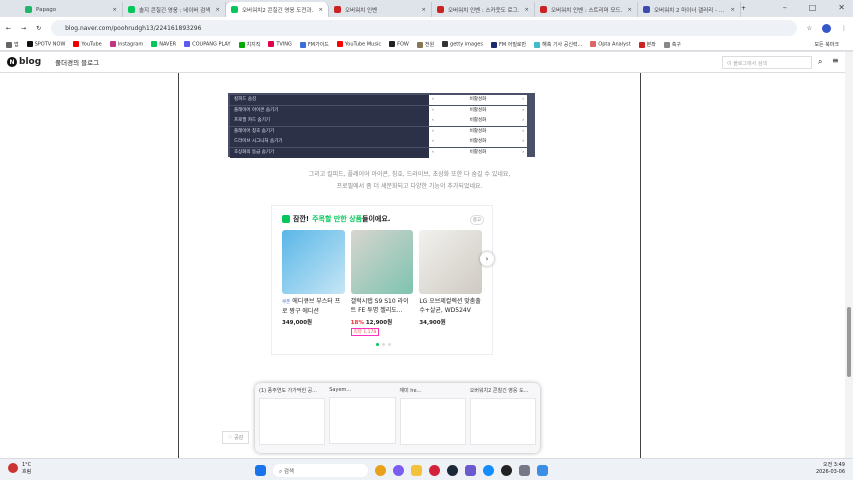  Describe the element at coordinates (743, 8) in the screenshot. I see `new-tab-button: +` at that location.